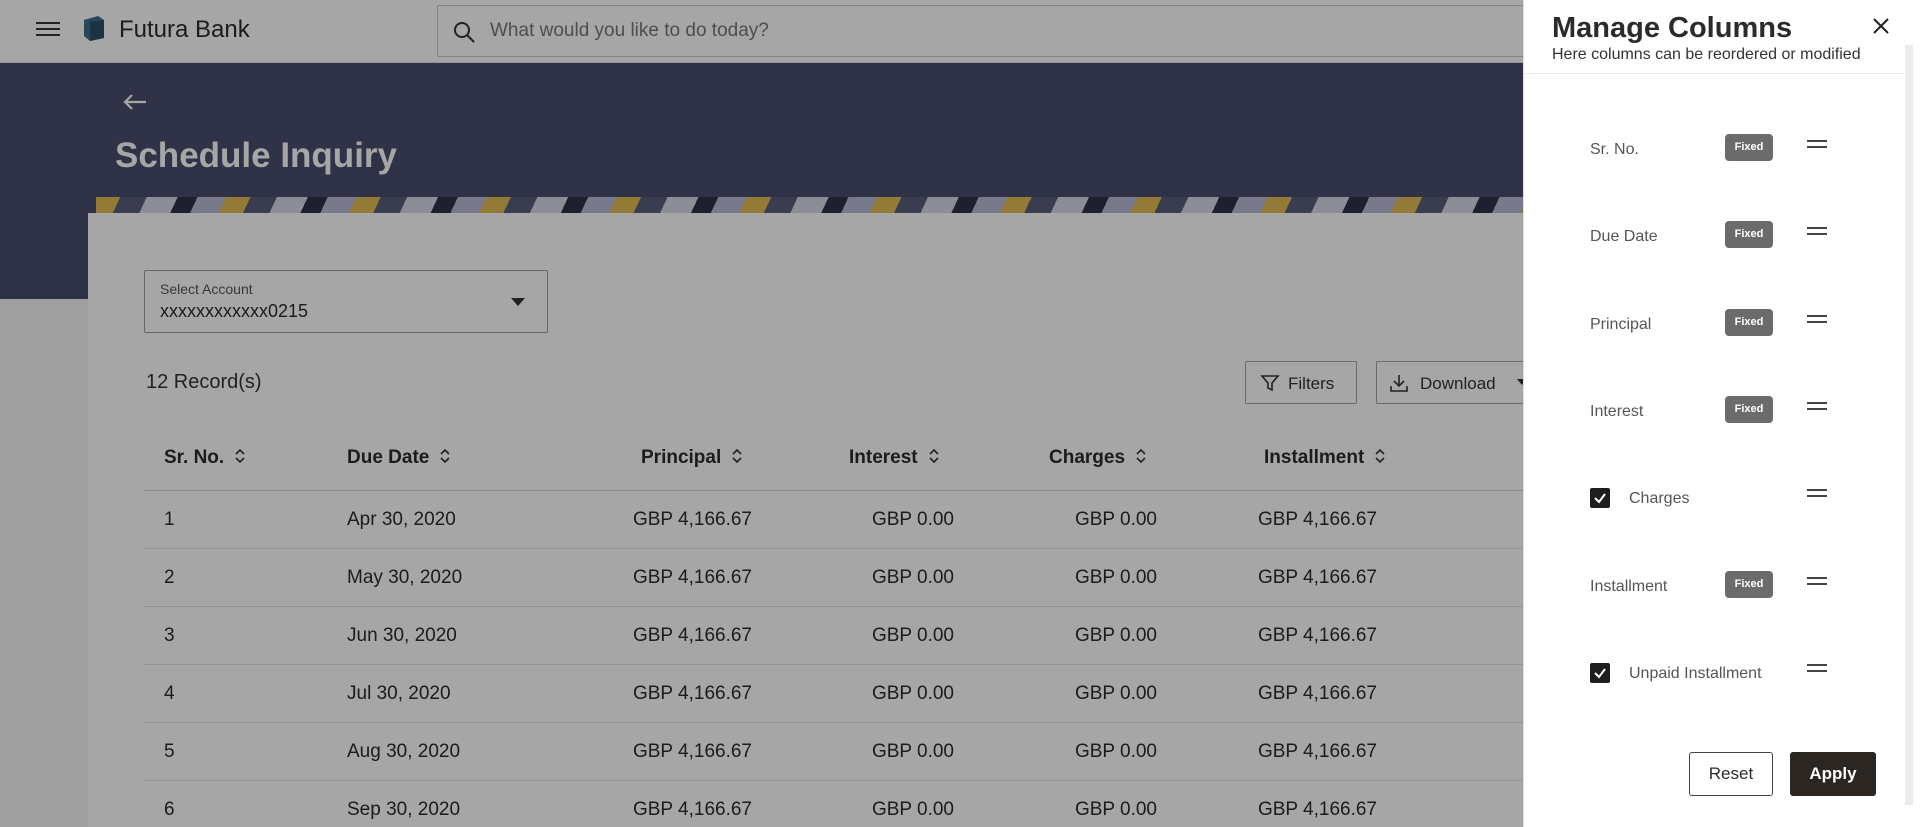 Image resolution: width=1920 pixels, height=827 pixels. What do you see at coordinates (1714, 586) in the screenshot?
I see `column-item-installment: Installment Fixed` at bounding box center [1714, 586].